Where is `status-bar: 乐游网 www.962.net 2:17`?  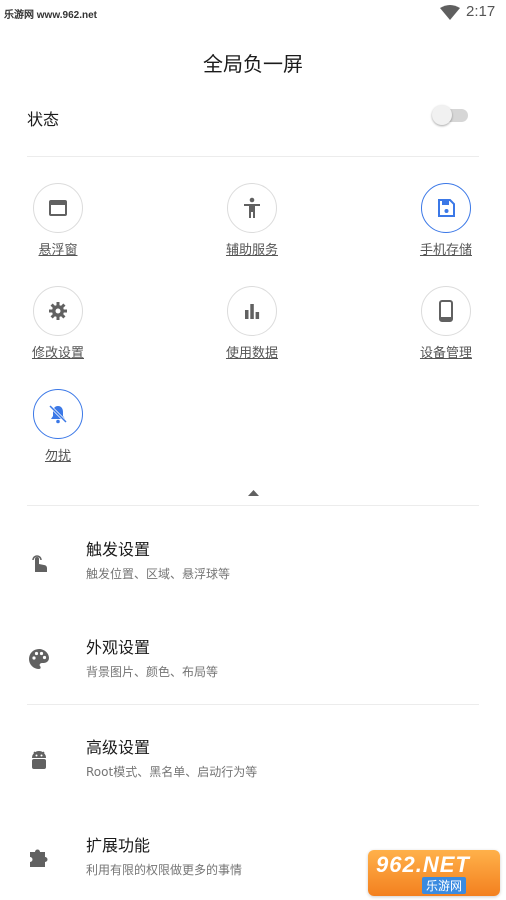 status-bar: 乐游网 www.962.net 2:17 is located at coordinates (253, 13).